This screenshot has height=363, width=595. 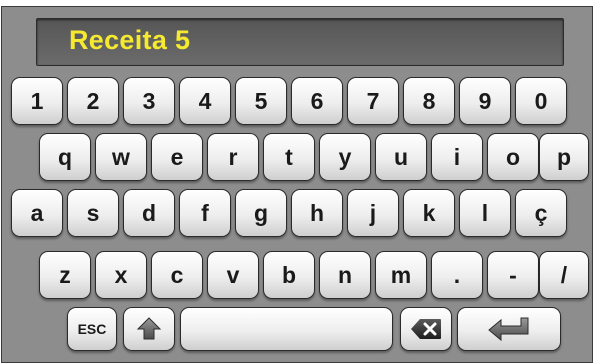 I want to click on key-o: o, so click(x=513, y=157).